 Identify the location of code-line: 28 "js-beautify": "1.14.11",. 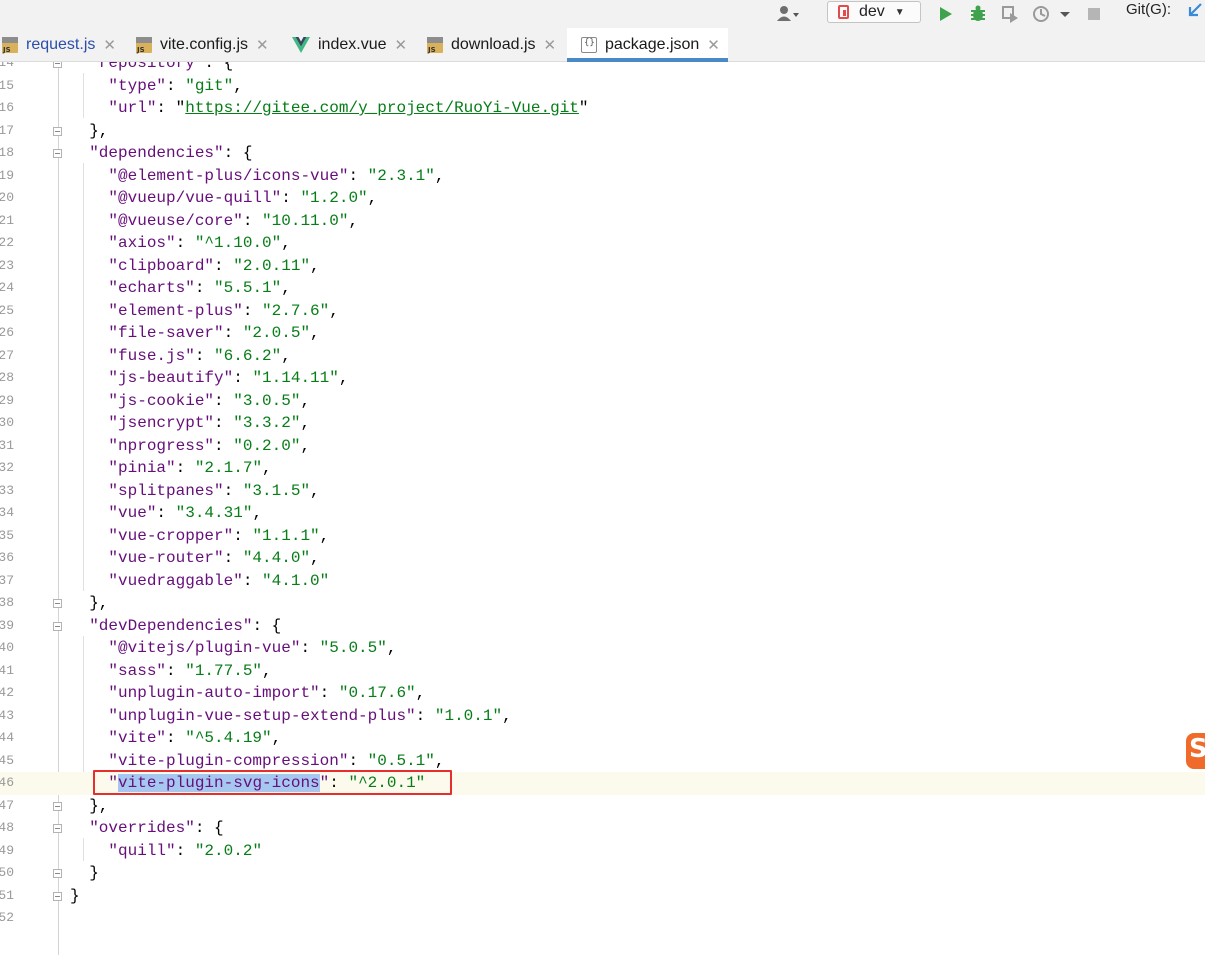
(602, 378).